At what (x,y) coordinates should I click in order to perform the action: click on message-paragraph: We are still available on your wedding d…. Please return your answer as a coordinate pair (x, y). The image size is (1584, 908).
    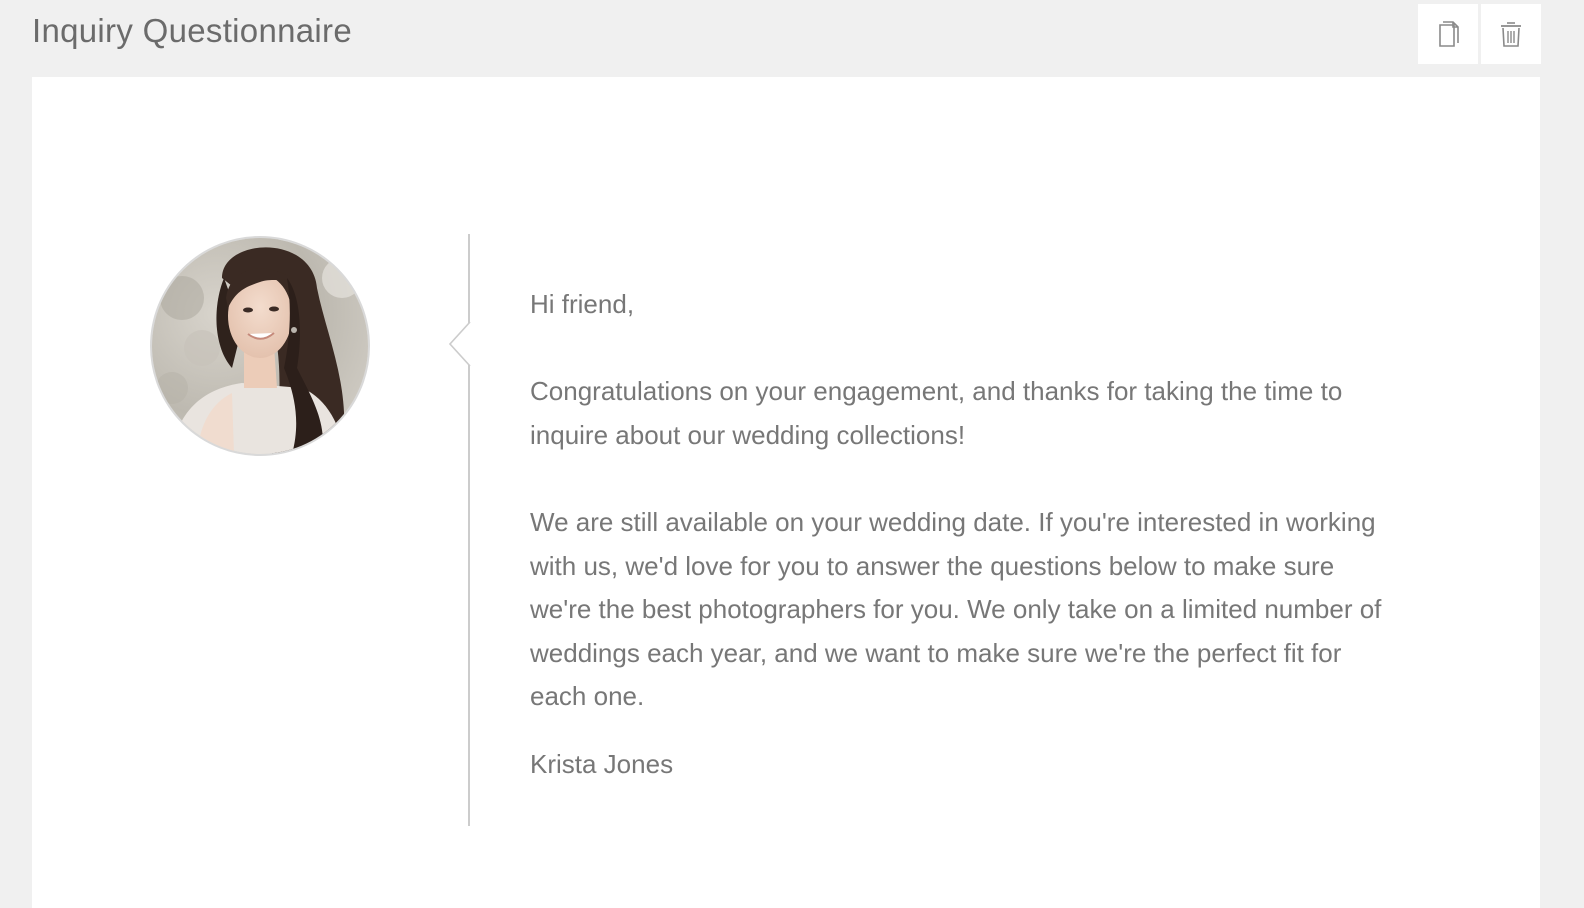
    Looking at the image, I should click on (956, 609).